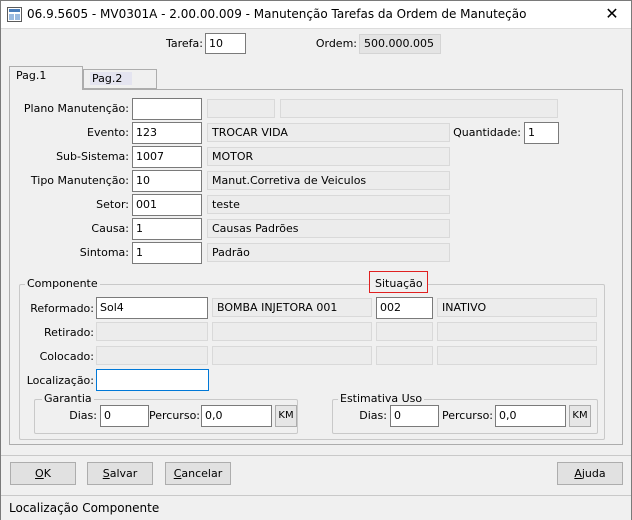 This screenshot has width=632, height=520. I want to click on salvar-label: alvar, so click(123, 473).